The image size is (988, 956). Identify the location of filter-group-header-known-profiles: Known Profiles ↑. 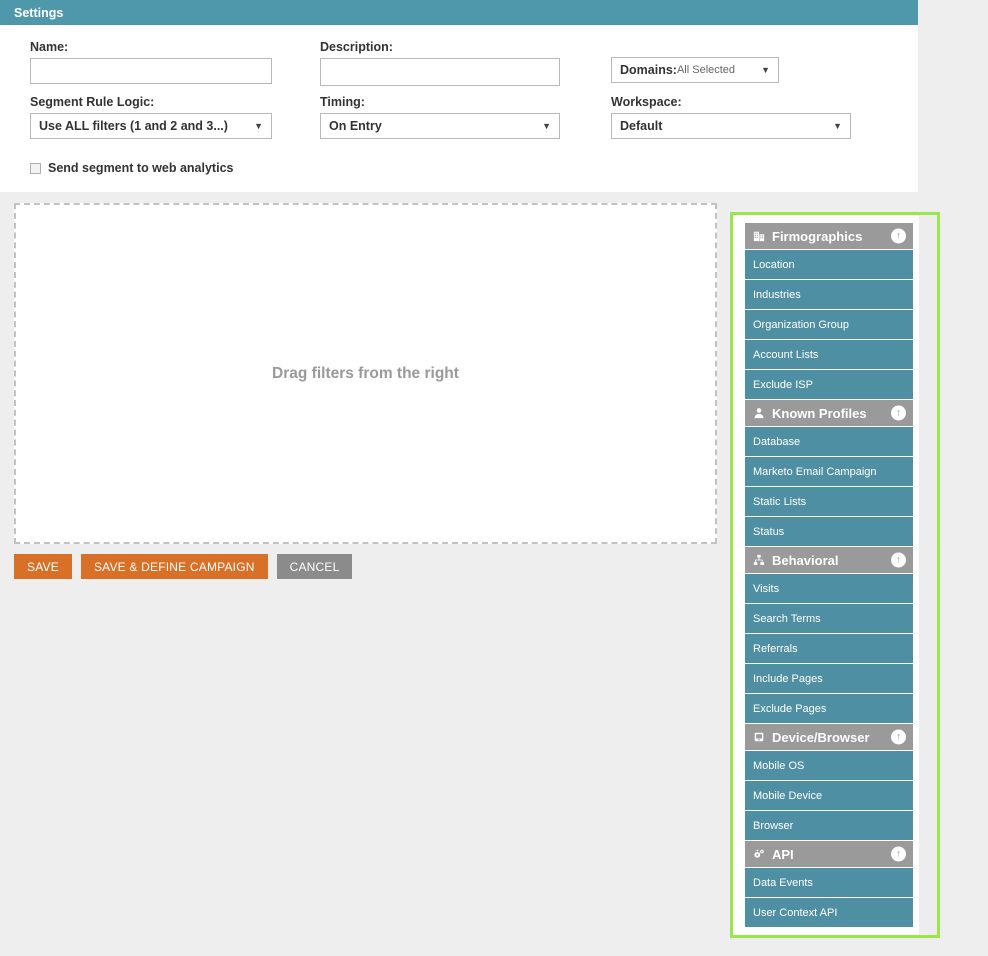
(829, 413).